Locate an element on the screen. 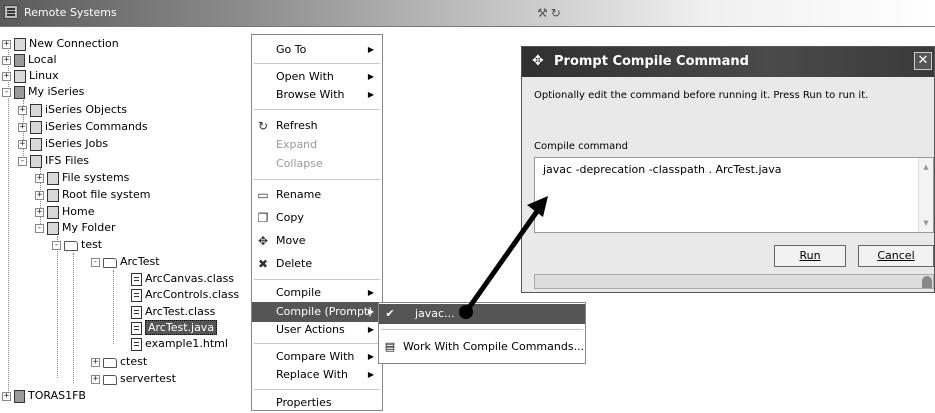  annotation-arrow is located at coordinates (503, 257).